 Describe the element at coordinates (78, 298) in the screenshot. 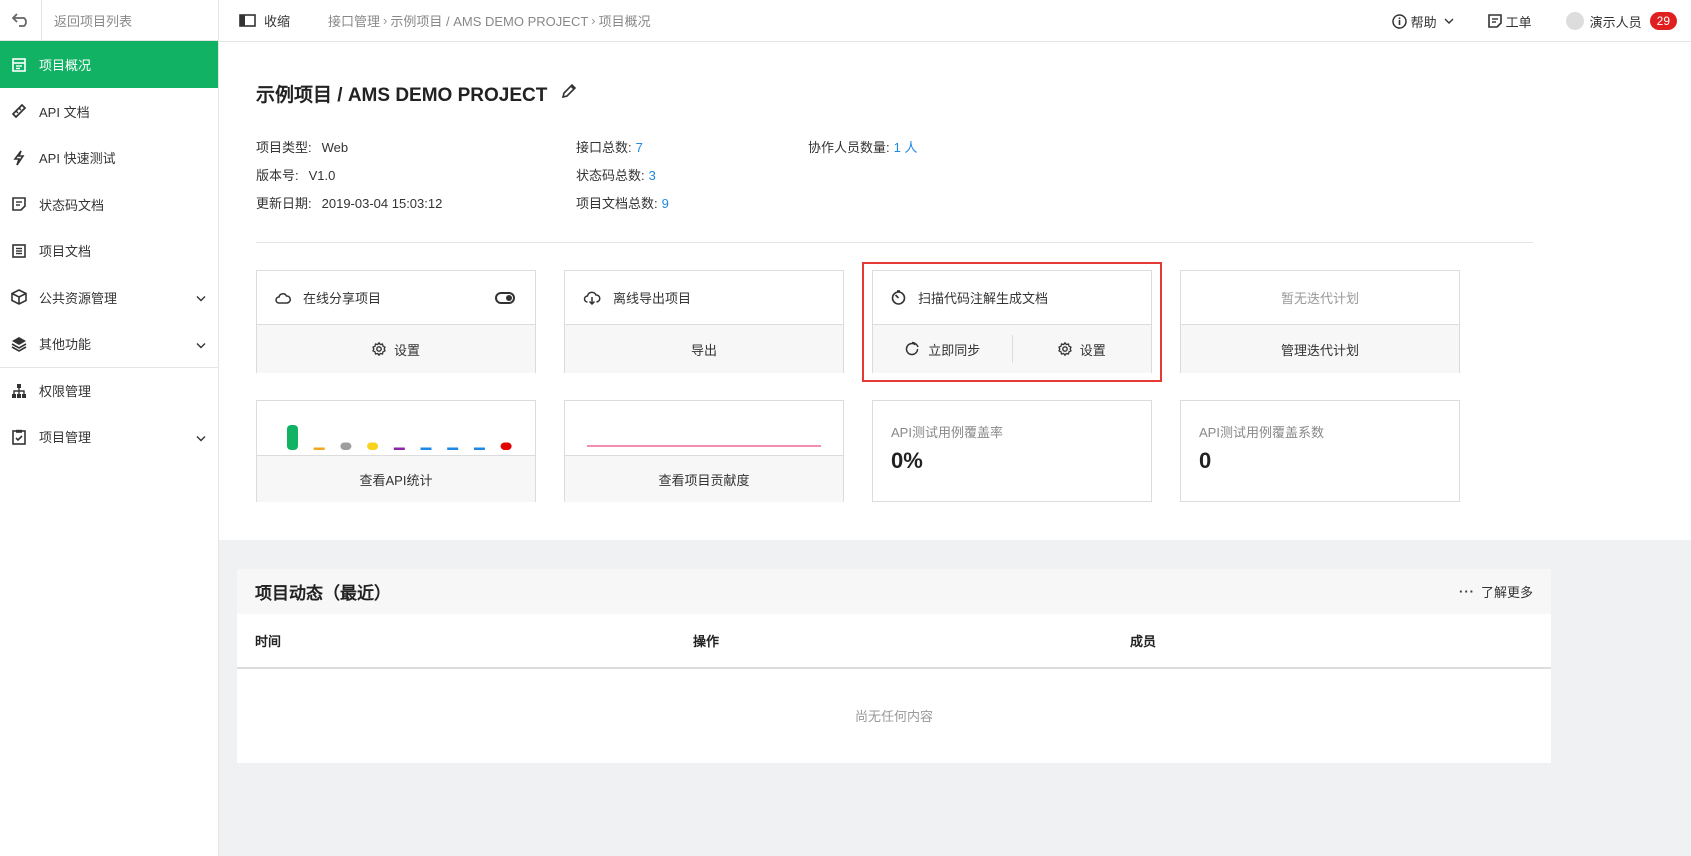

I see `sidebar-item-label: 公共资源管理` at that location.